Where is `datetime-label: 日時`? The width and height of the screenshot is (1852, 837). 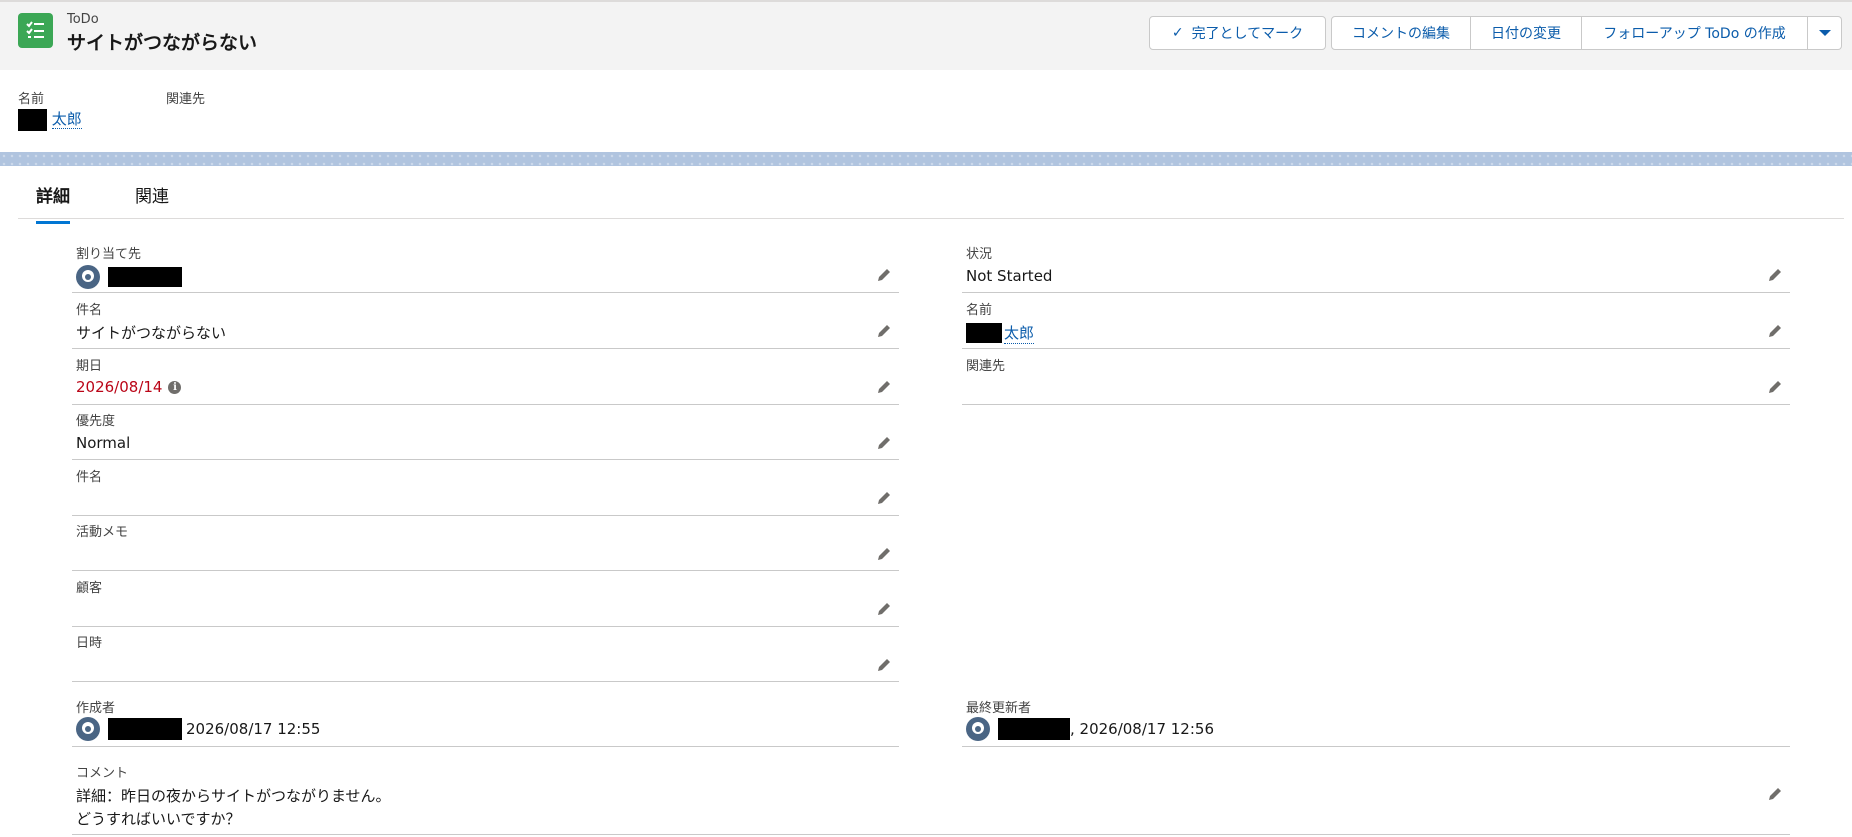
datetime-label: 日時 is located at coordinates (89, 643).